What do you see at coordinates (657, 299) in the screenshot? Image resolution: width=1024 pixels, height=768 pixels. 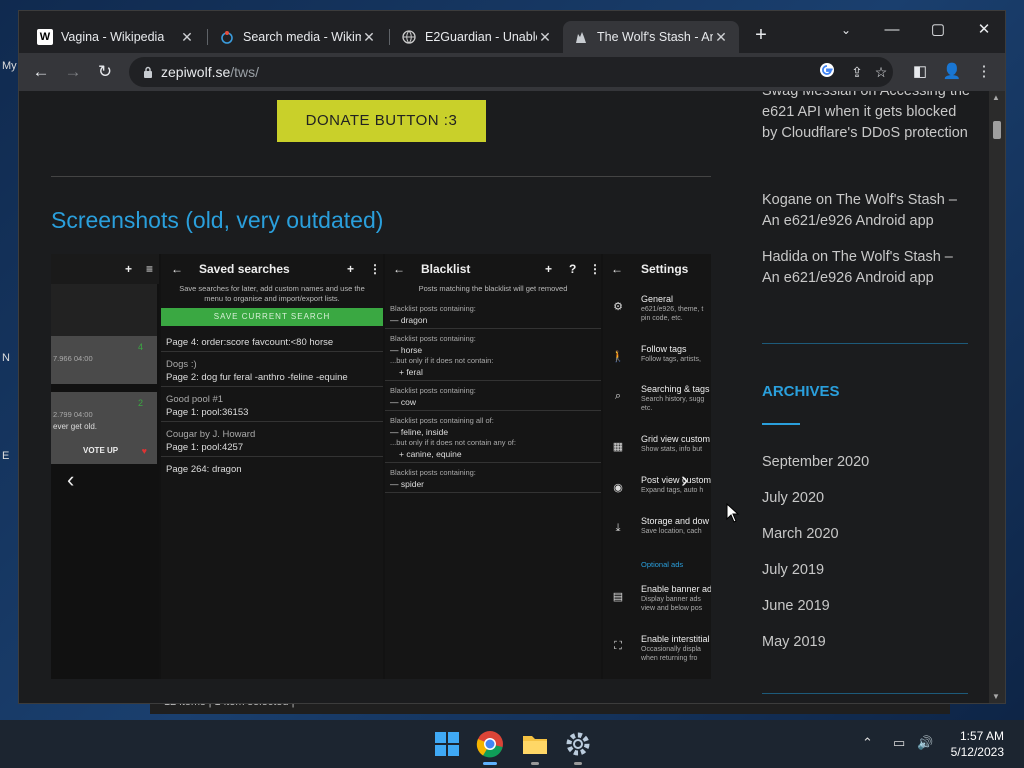 I see `settings-item-title: General` at bounding box center [657, 299].